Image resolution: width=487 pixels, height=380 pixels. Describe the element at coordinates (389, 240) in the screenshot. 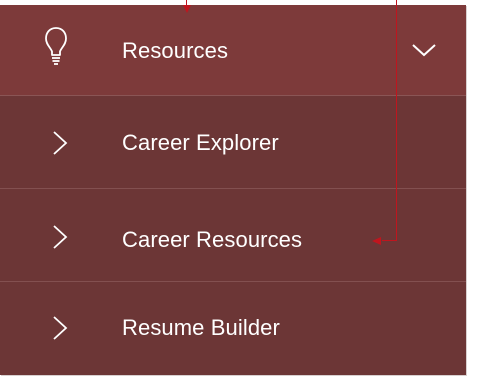

I see `annotation-line-horizontal` at that location.